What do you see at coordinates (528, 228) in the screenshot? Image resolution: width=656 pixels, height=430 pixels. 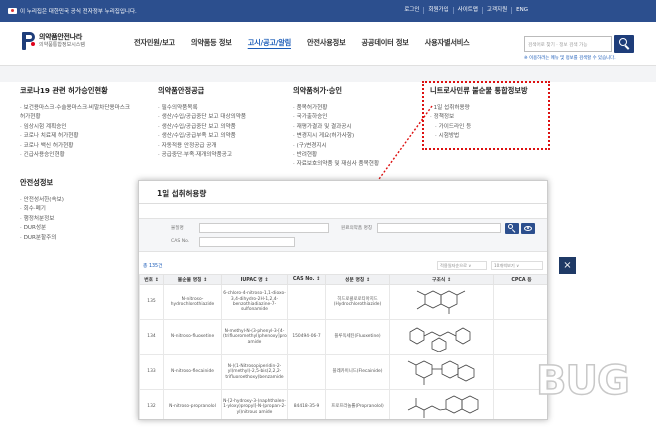 I see `filter-view-button` at bounding box center [528, 228].